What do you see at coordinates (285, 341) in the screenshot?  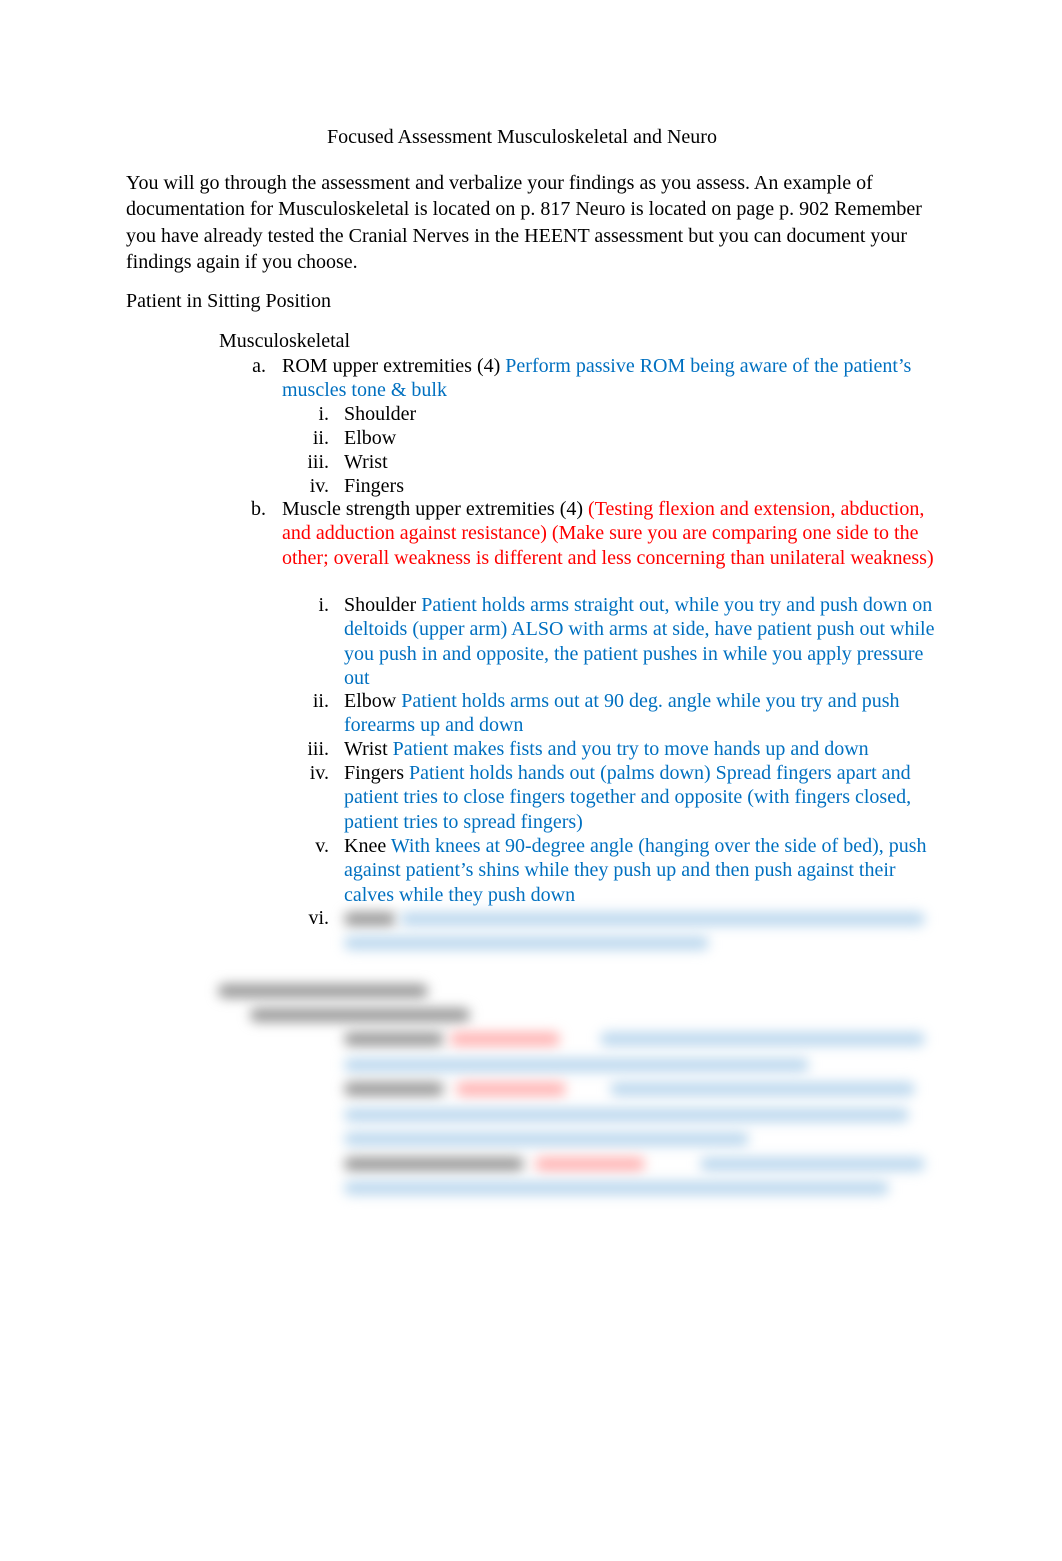 I see `subsection-heading: Musculoskeletal` at bounding box center [285, 341].